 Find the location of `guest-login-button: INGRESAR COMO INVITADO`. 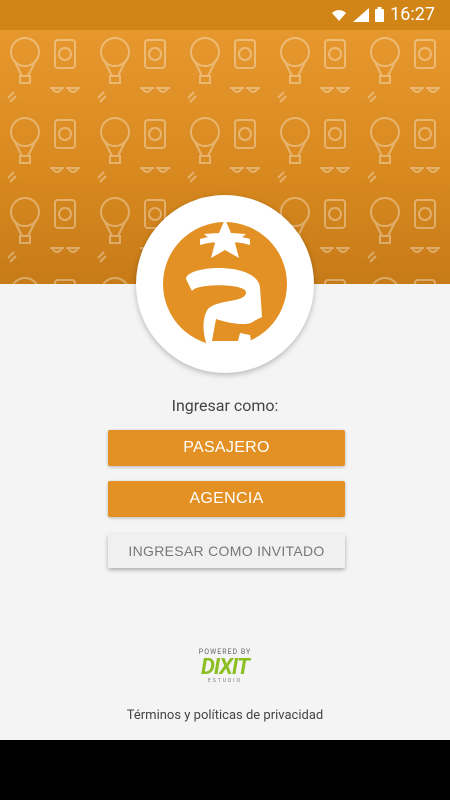

guest-login-button: INGRESAR COMO INVITADO is located at coordinates (226, 551).